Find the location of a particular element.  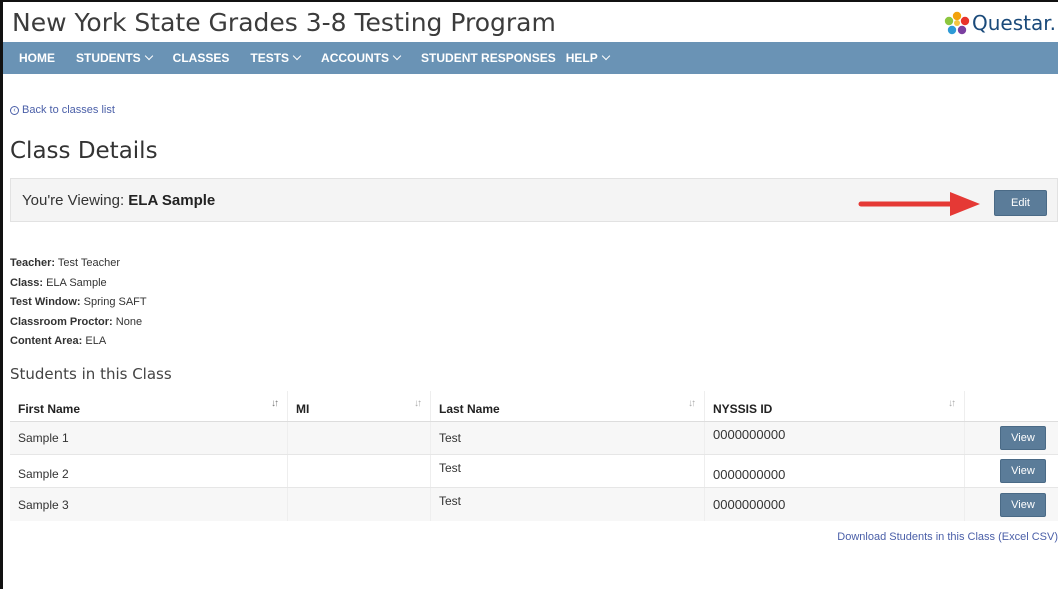

table-row: Sample 1 Test 0000000000 View is located at coordinates (534, 438).